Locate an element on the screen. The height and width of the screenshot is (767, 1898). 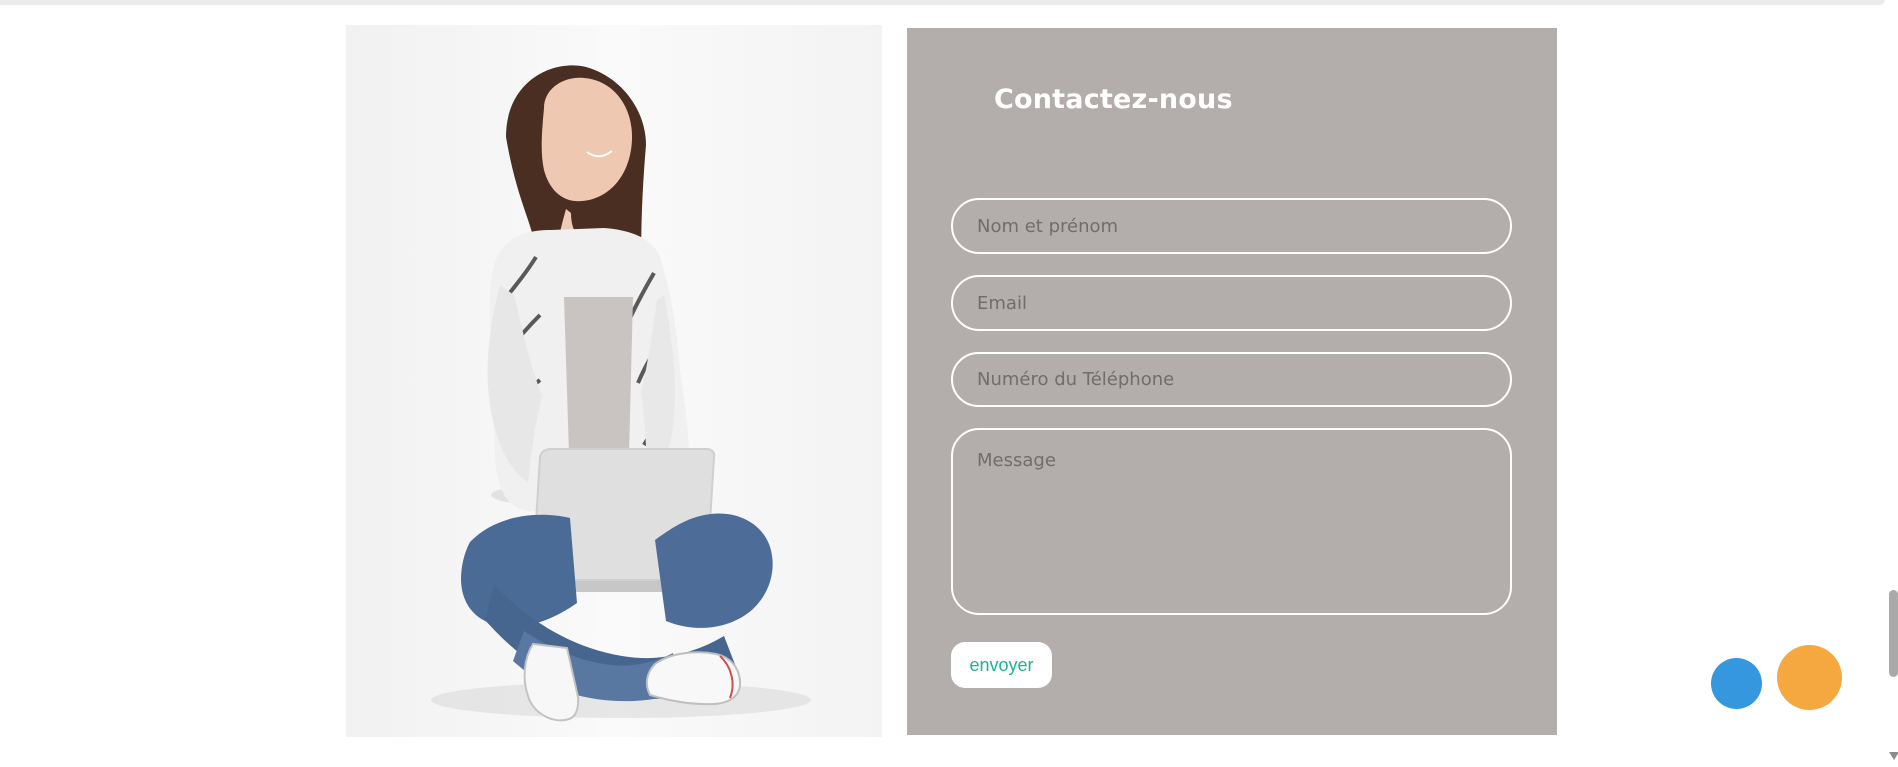
blue-floating-button is located at coordinates (1736, 683).